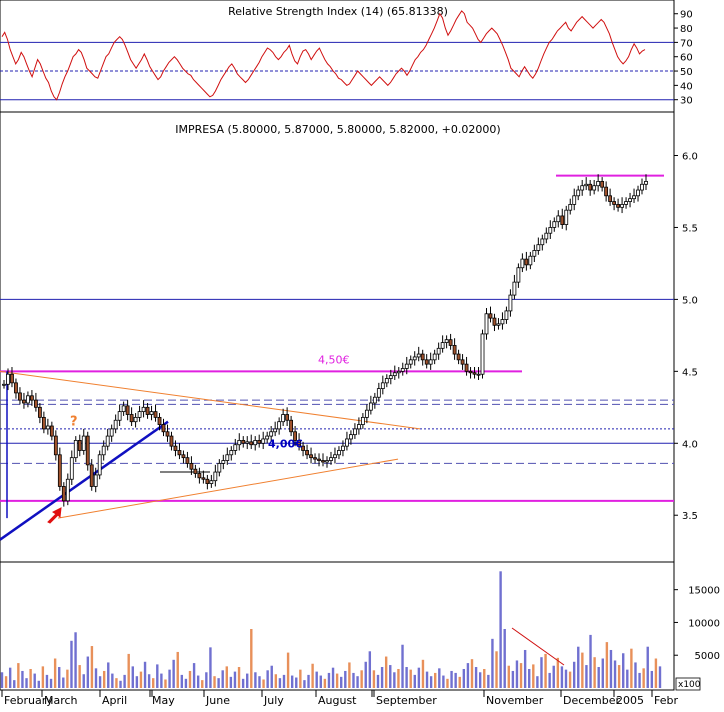  I want to click on rsi-title: Relative Strength Index (14) (65.81338), so click(338, 11).